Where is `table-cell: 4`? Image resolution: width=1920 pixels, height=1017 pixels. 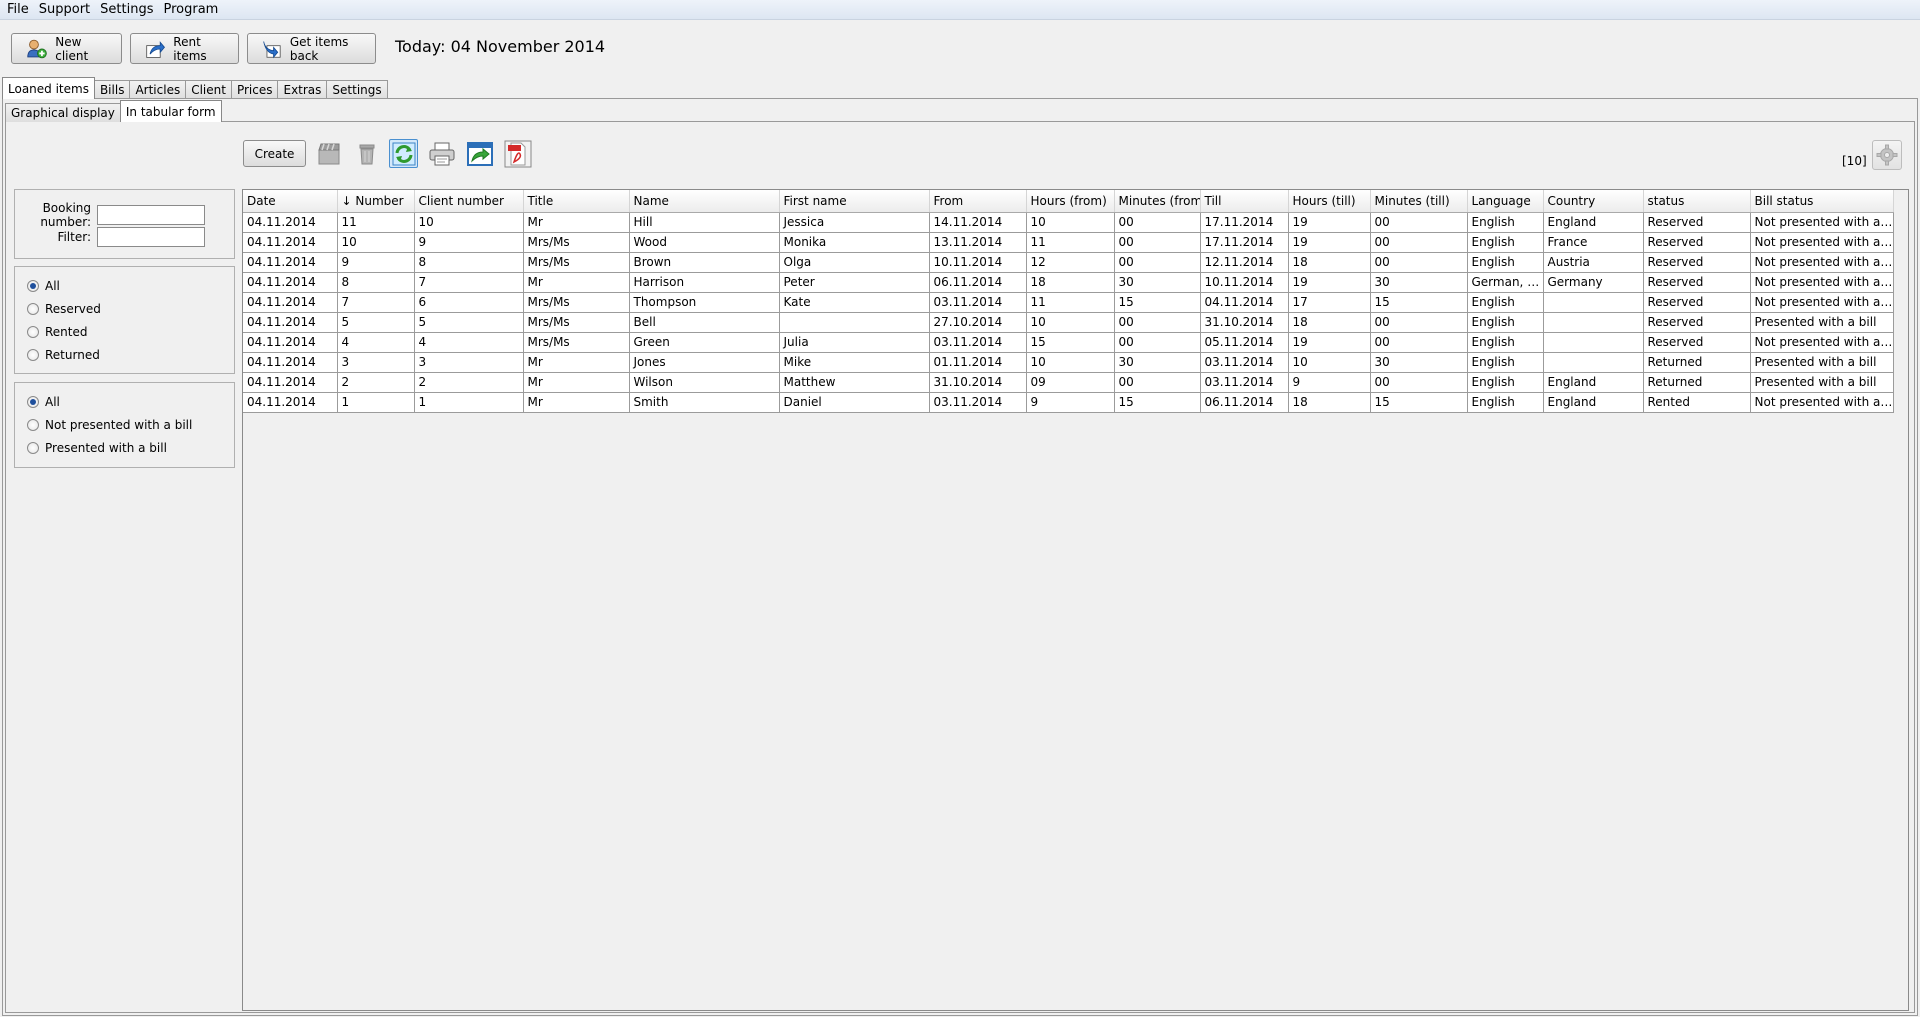
table-cell: 4 is located at coordinates (376, 342).